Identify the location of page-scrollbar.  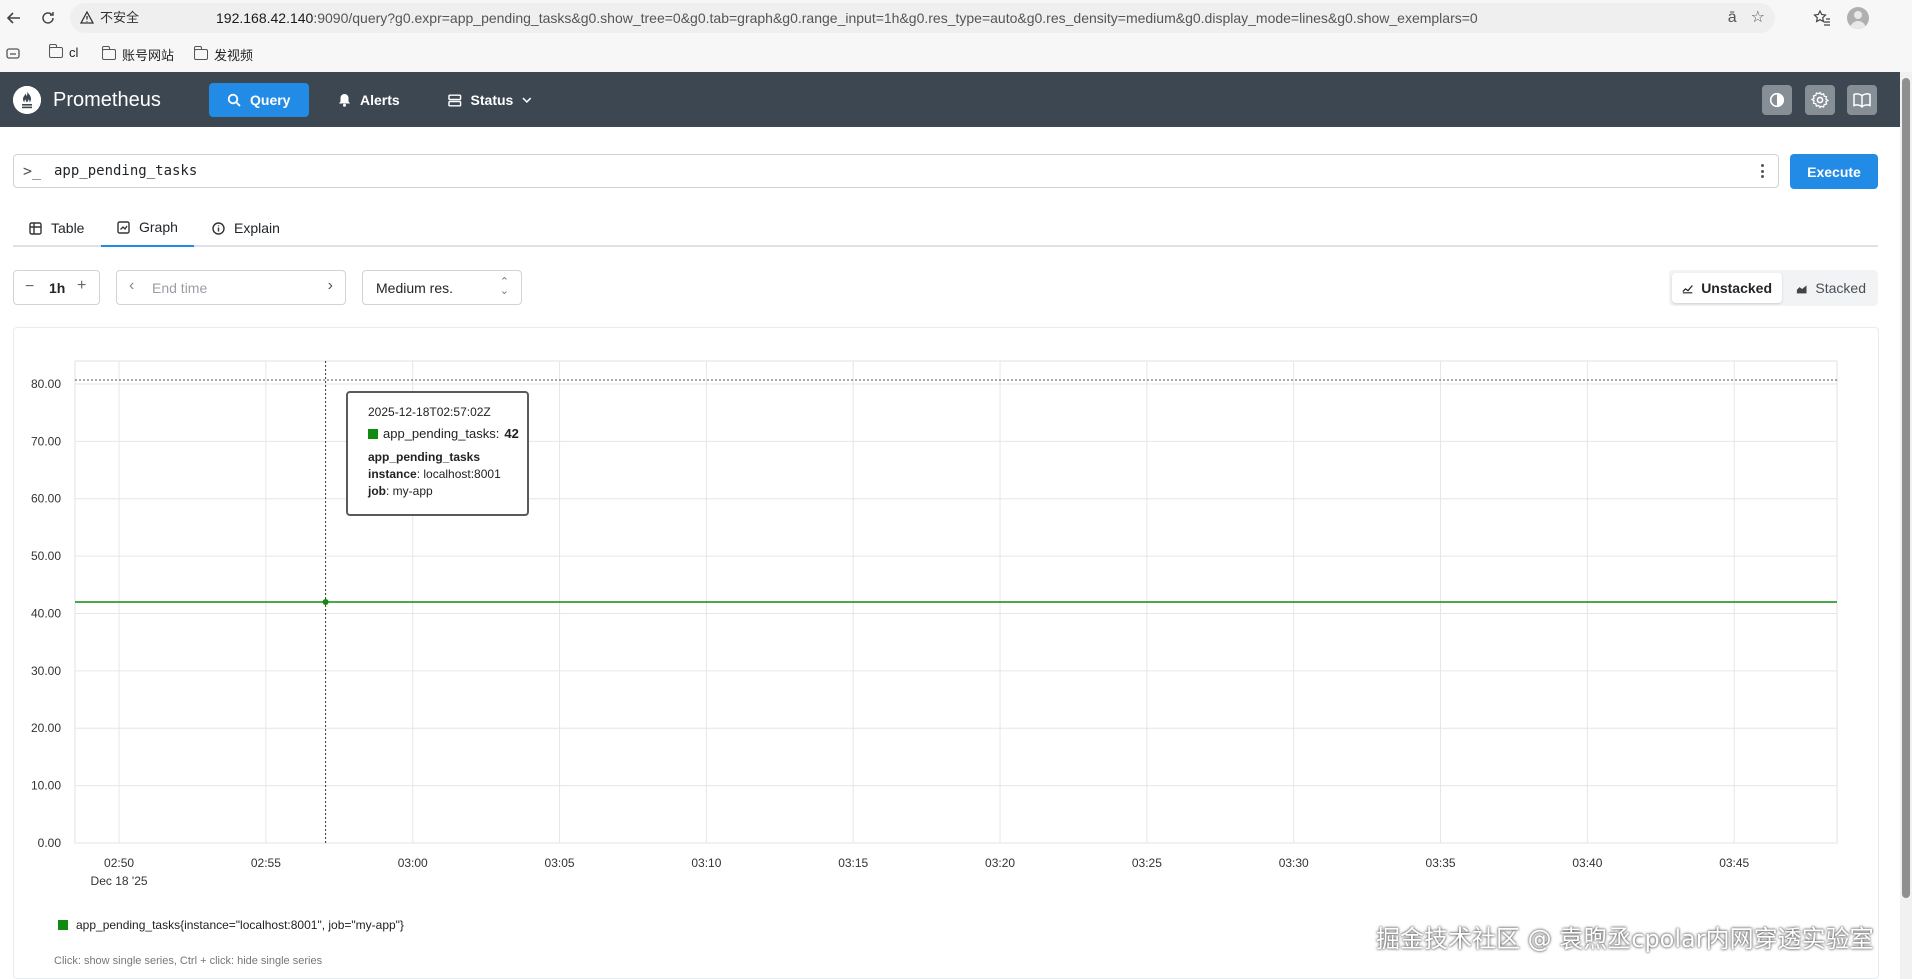
(1906, 525).